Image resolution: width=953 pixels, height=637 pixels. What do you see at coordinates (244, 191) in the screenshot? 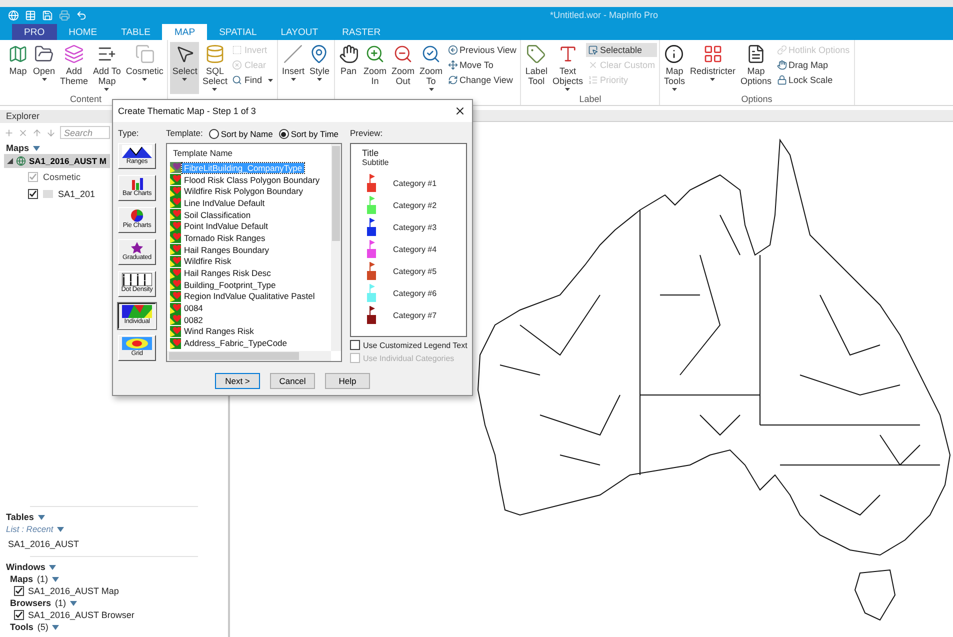
I see `template-item: Wildfire Risk Polygon Boundary` at bounding box center [244, 191].